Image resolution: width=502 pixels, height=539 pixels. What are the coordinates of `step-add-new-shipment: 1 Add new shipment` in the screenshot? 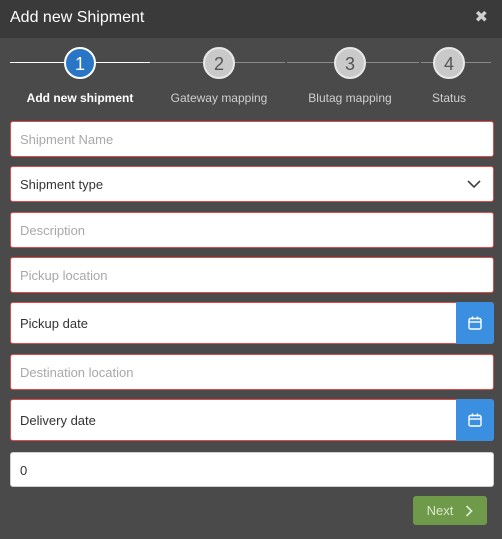 It's located at (80, 71).